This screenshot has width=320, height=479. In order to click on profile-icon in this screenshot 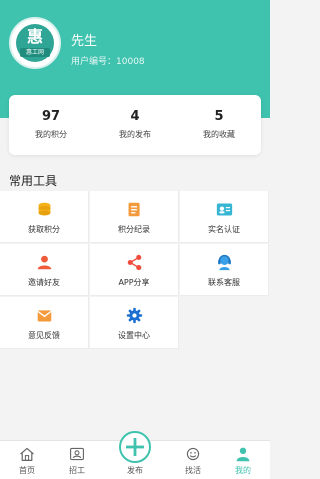, I will do `click(243, 454)`.